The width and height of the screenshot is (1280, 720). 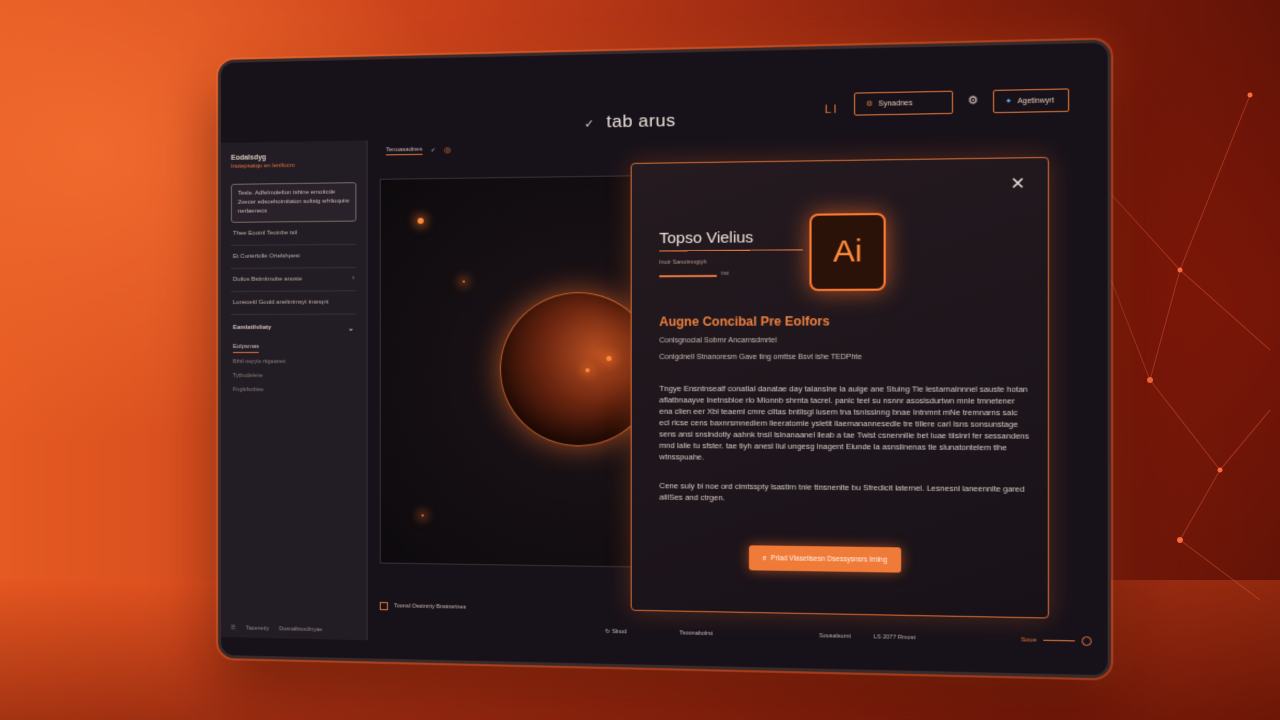 I want to click on sidebar-item-4: Luneceitl Goold aneltnimsyt tnanqnt, so click(x=294, y=303).